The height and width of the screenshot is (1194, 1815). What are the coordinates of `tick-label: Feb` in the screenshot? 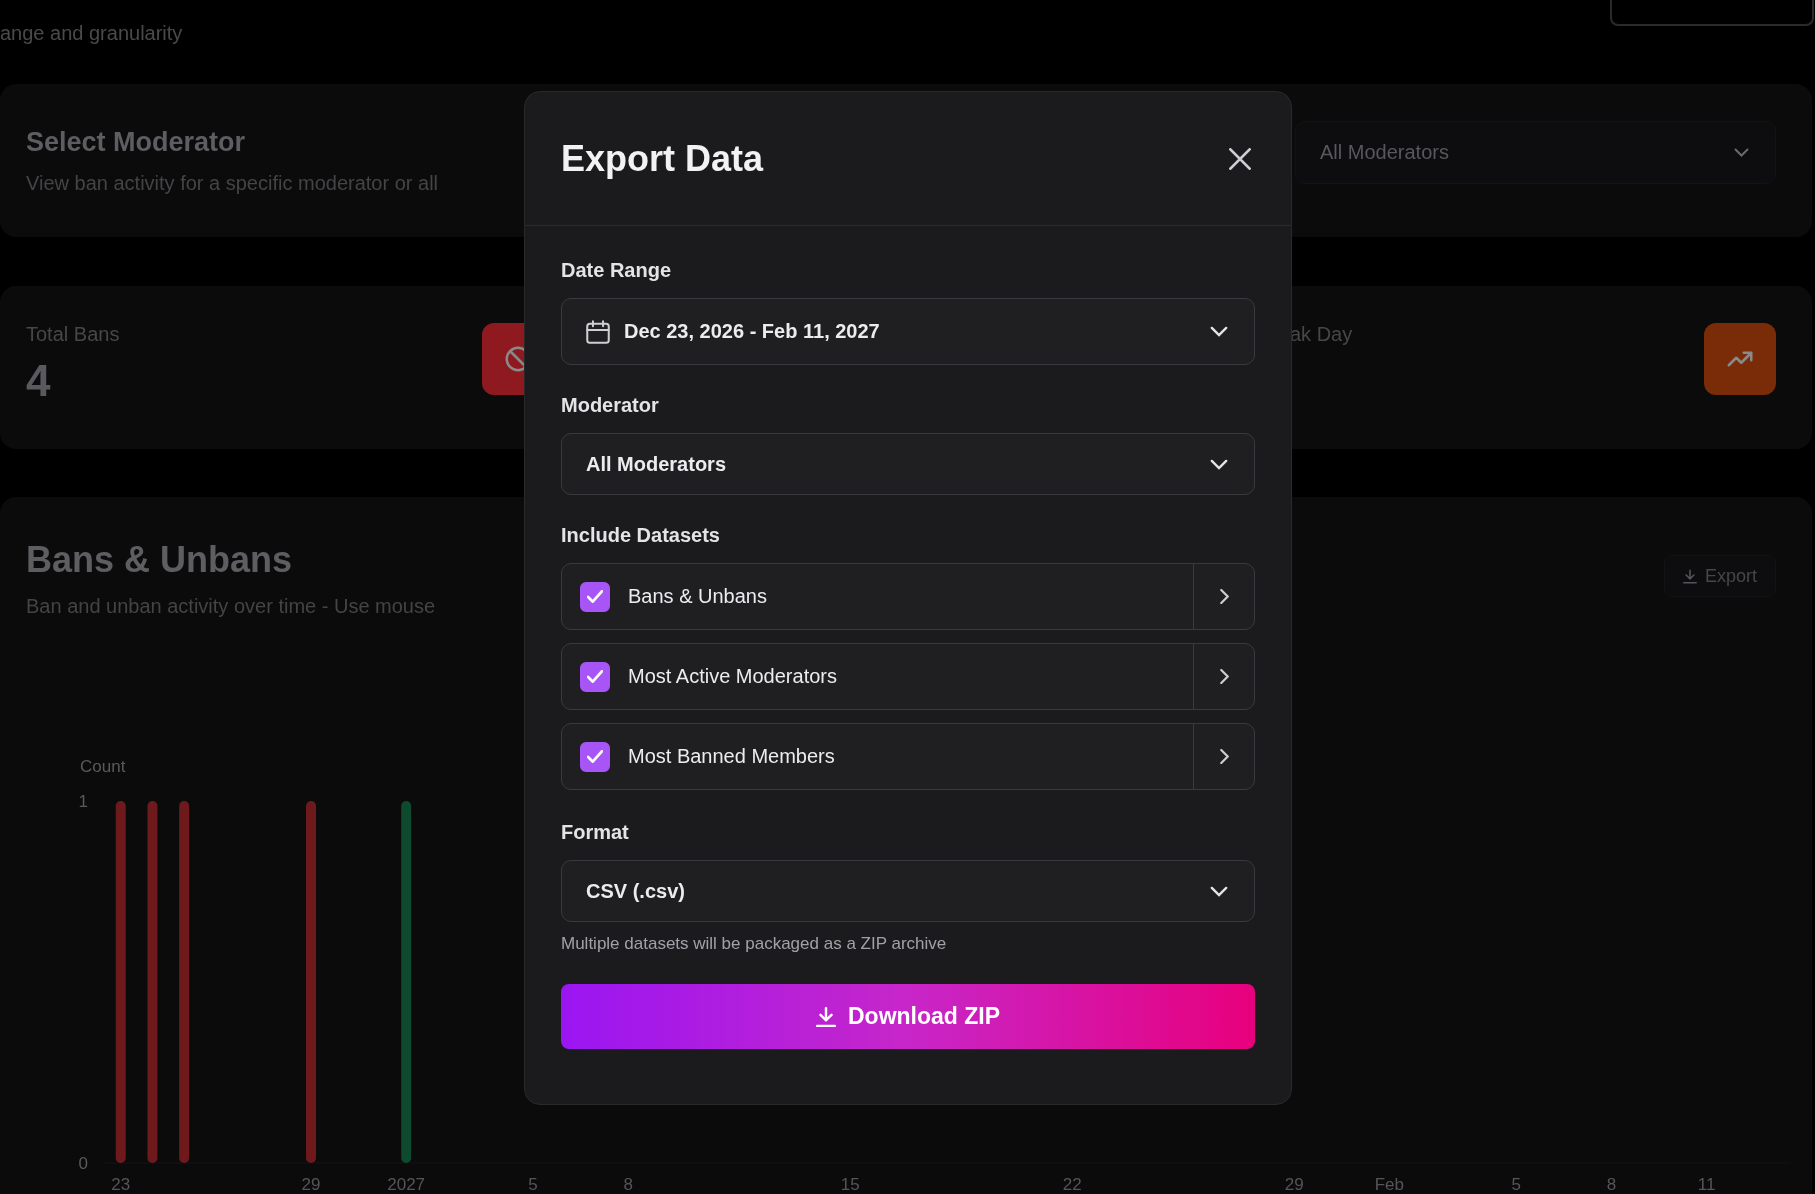 It's located at (1389, 1184).